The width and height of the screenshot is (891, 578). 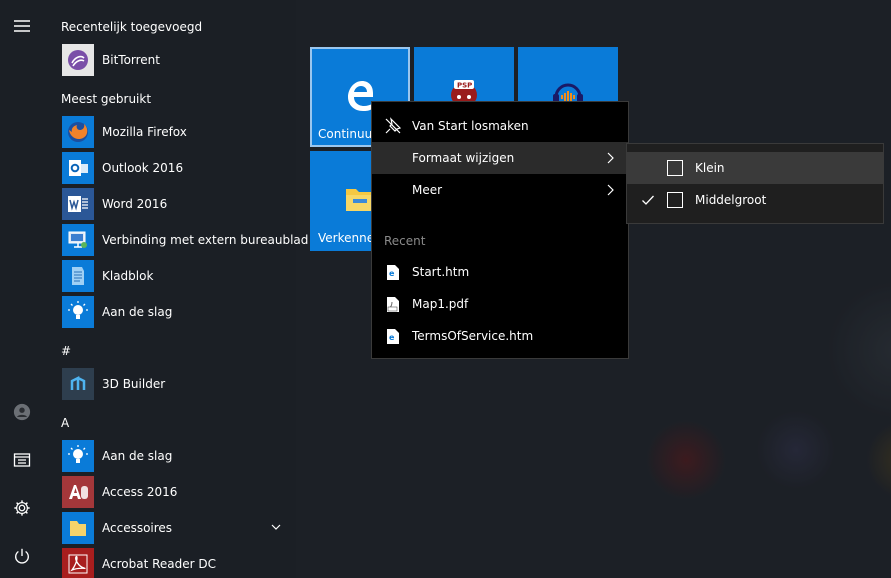 I want to click on documents-button, so click(x=22, y=460).